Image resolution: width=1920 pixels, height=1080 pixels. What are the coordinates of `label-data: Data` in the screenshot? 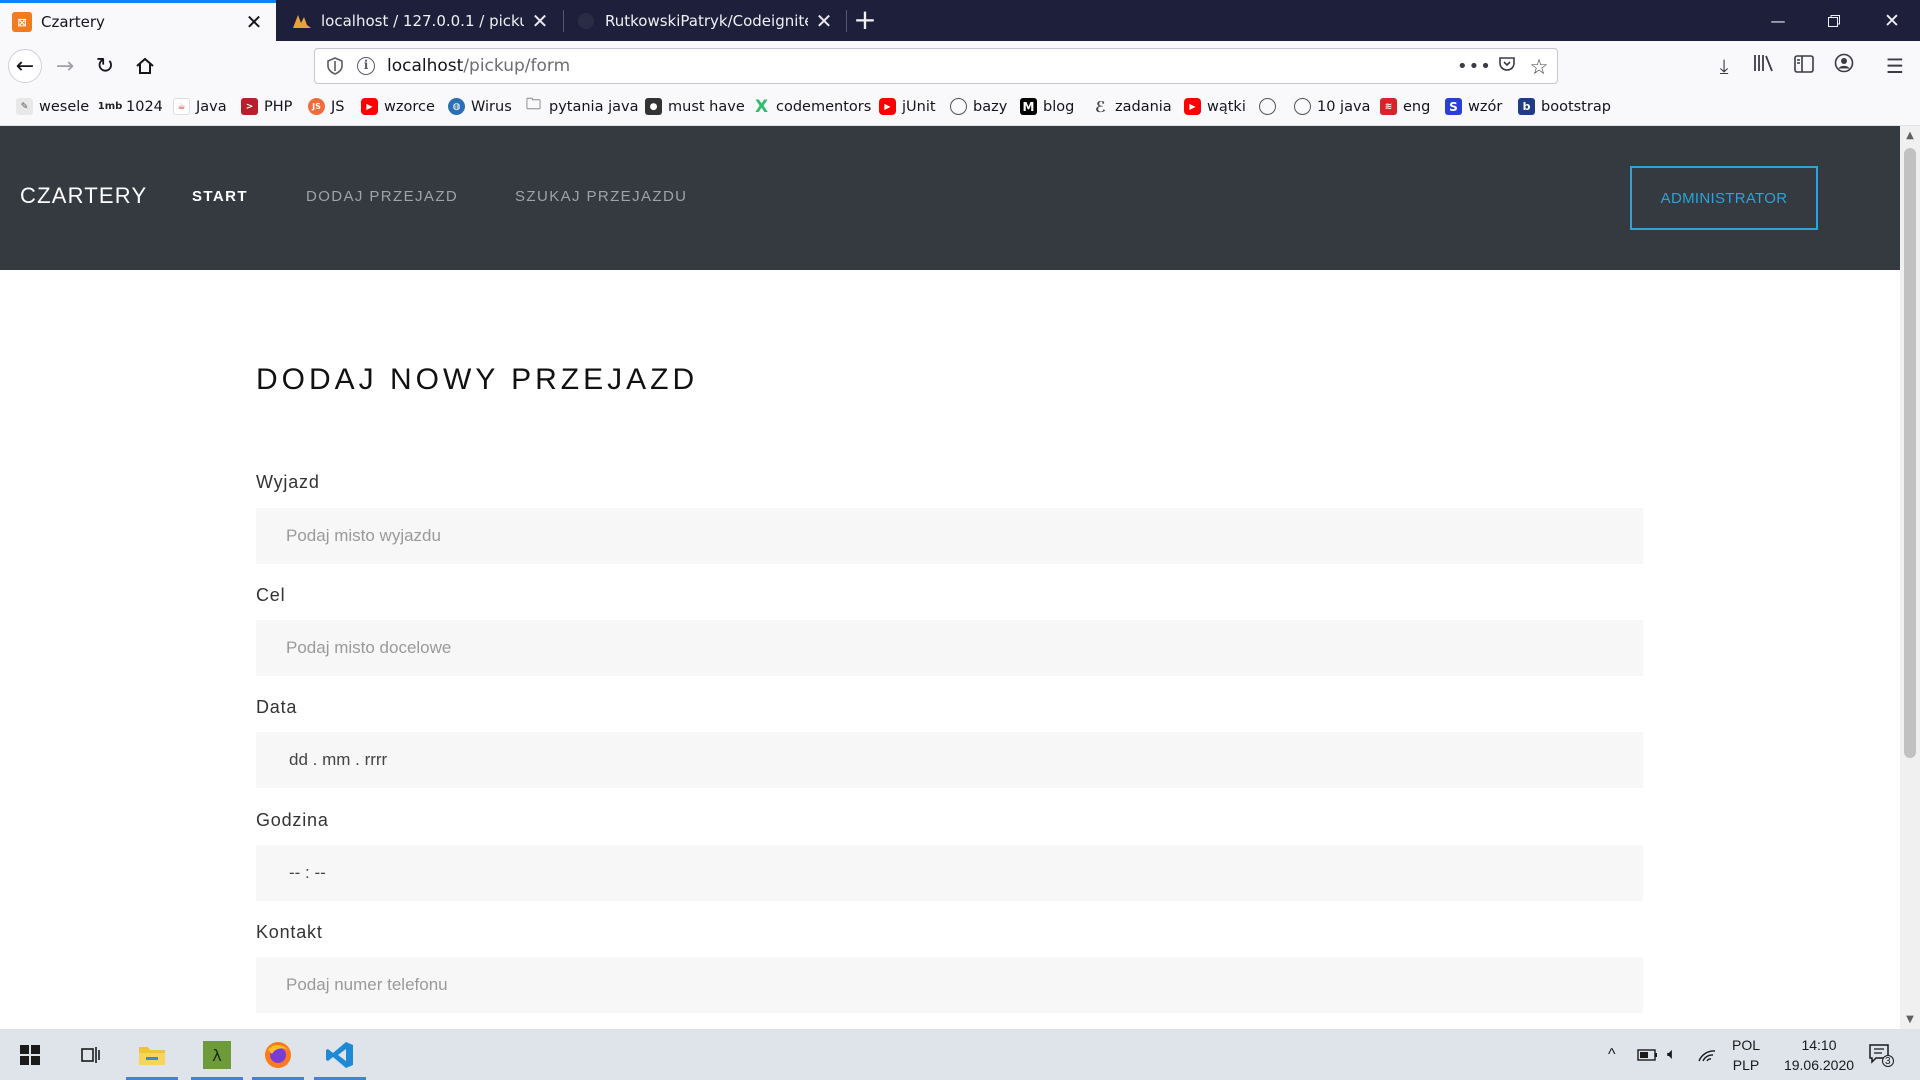 It's located at (277, 707).